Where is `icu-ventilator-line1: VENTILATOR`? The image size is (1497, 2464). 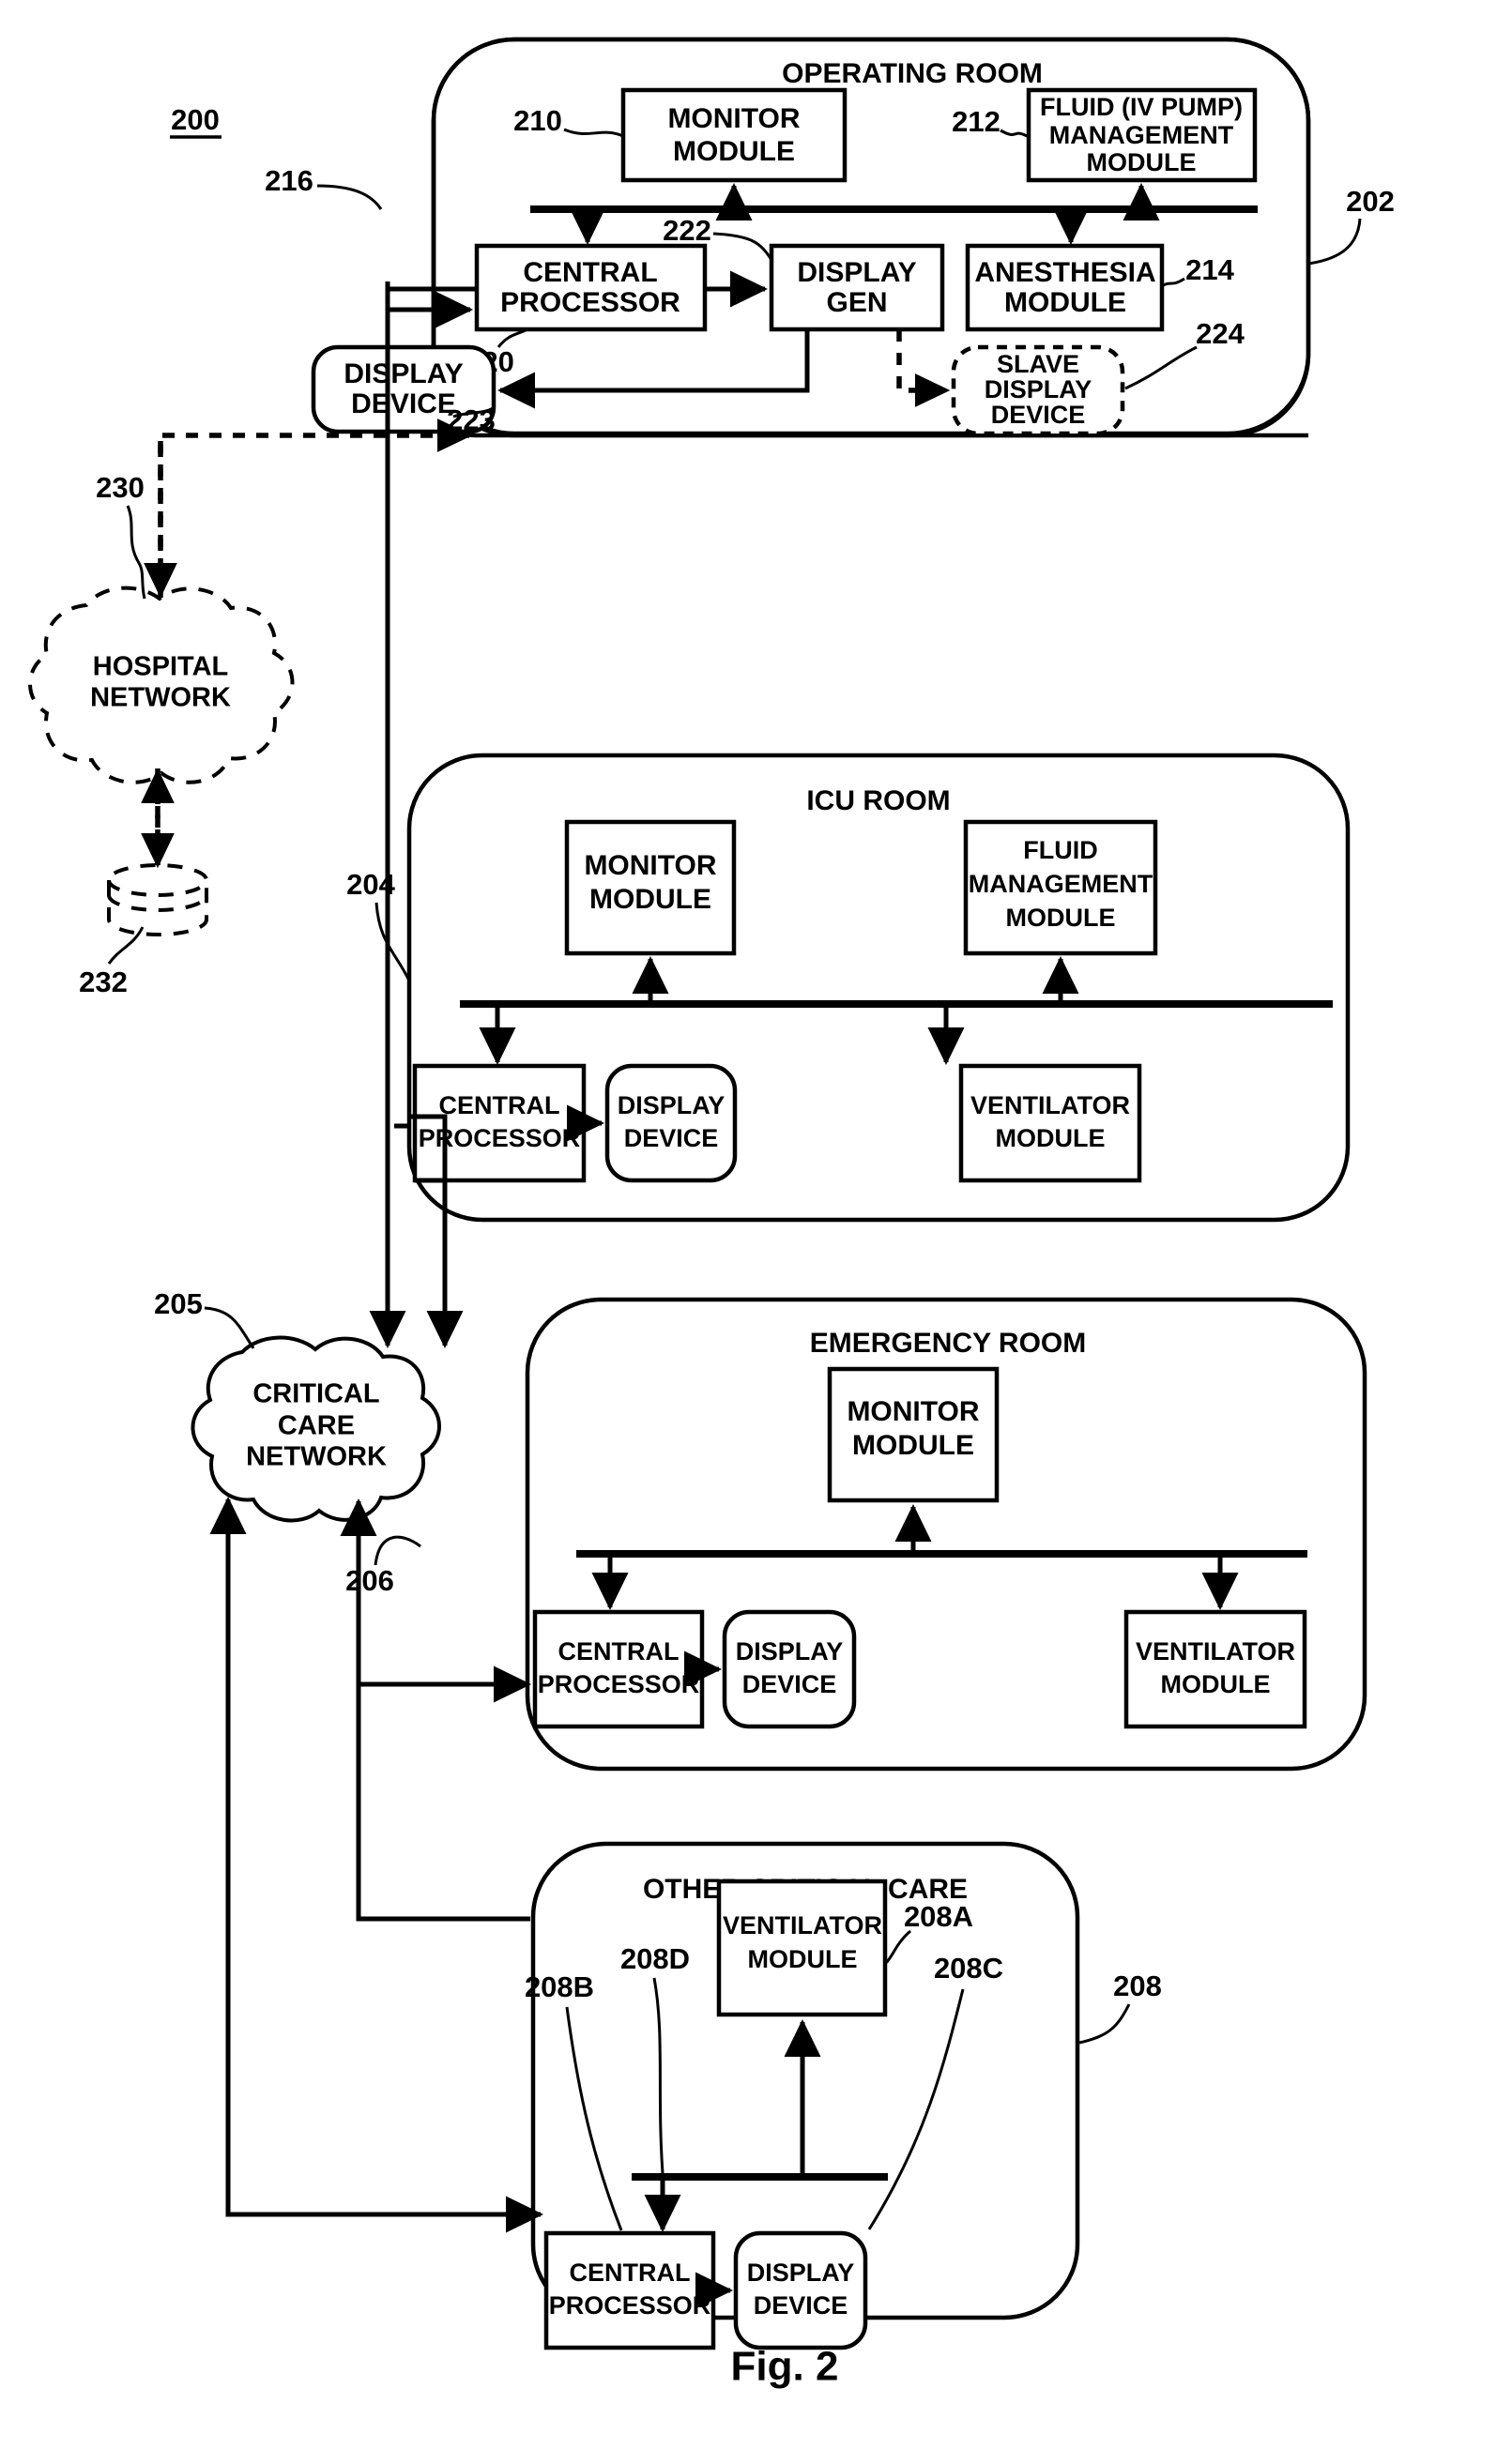
icu-ventilator-line1: VENTILATOR is located at coordinates (1050, 1105).